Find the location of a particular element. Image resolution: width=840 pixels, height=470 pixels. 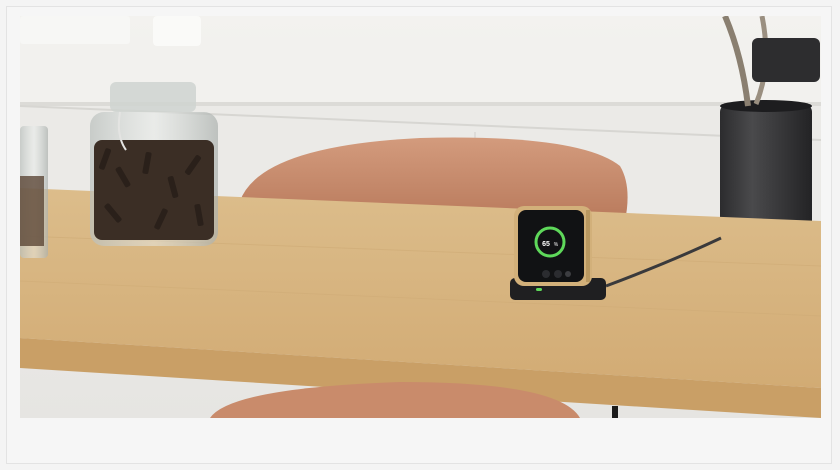

jar-lid is located at coordinates (153, 97).